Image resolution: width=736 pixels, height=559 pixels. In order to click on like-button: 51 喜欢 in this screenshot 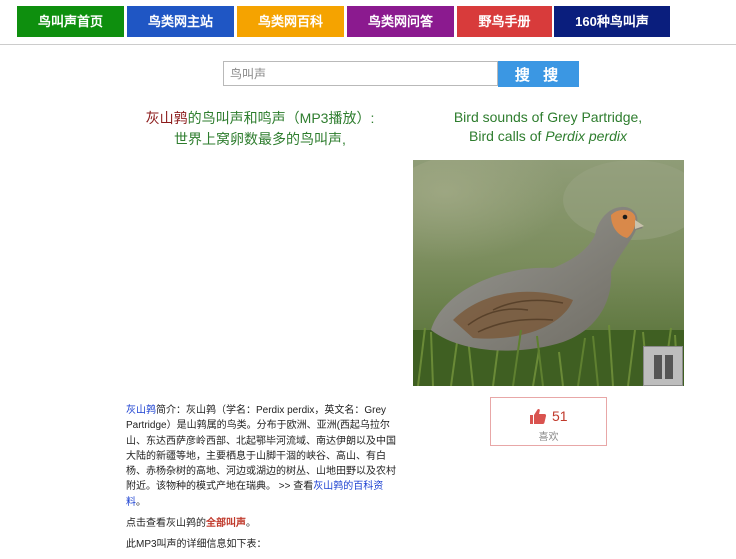, I will do `click(548, 421)`.